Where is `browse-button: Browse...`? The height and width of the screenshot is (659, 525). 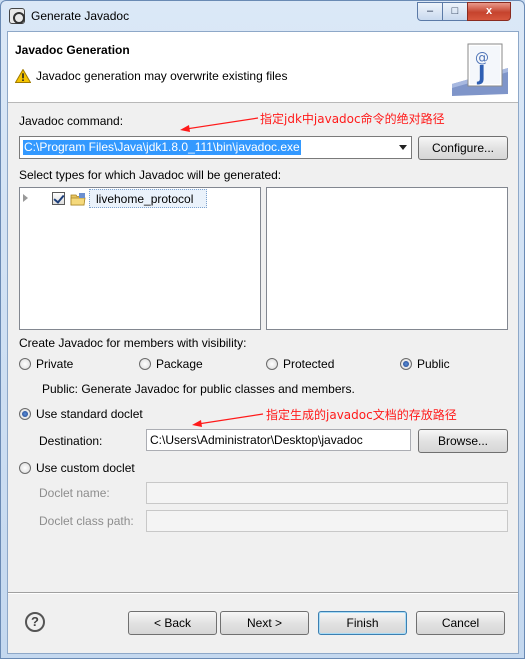 browse-button: Browse... is located at coordinates (463, 441).